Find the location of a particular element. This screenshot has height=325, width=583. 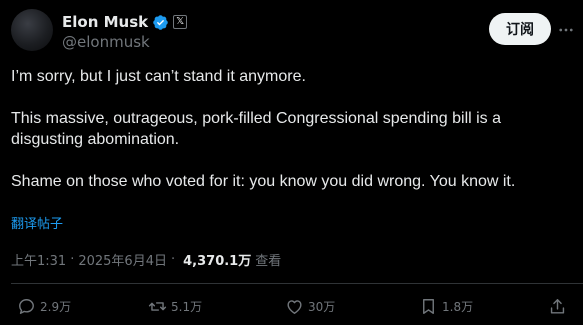

reply-button: 2.9万 is located at coordinates (44, 306).